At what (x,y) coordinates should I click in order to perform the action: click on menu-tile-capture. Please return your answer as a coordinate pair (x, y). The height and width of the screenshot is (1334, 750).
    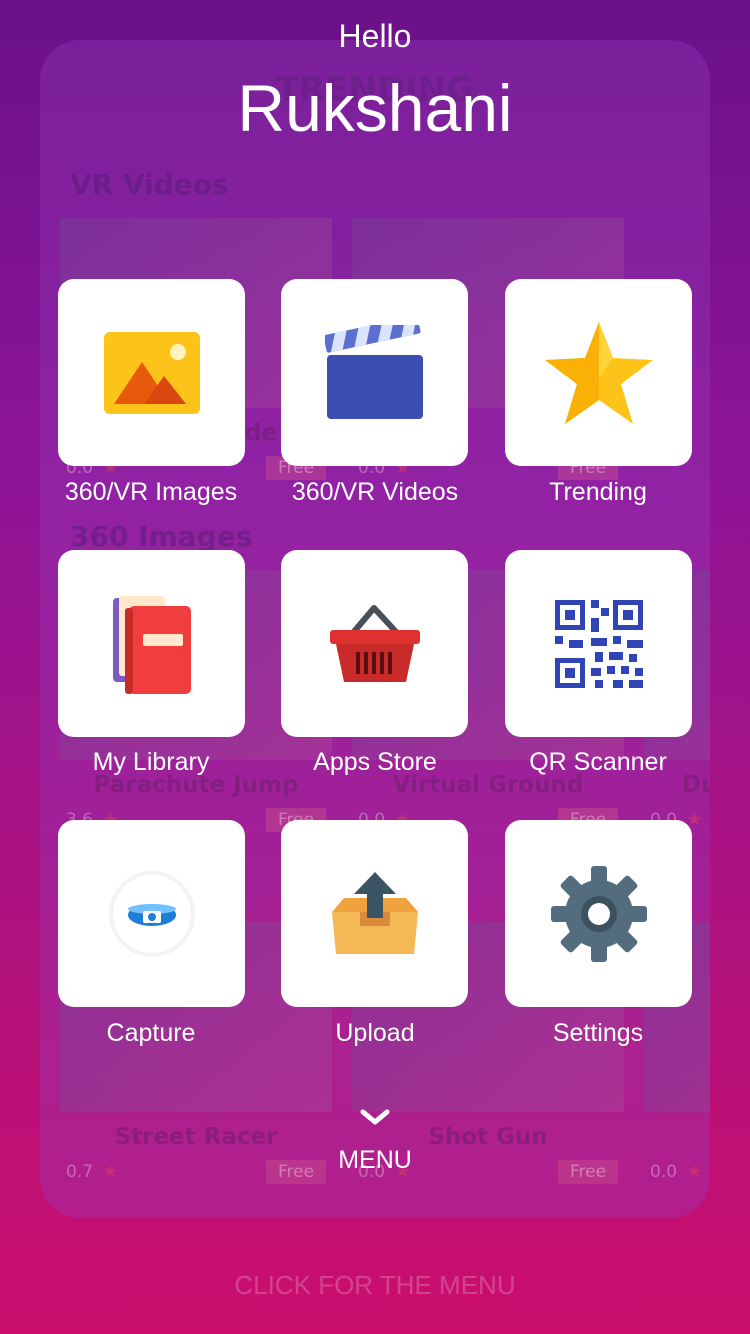
    Looking at the image, I should click on (151, 913).